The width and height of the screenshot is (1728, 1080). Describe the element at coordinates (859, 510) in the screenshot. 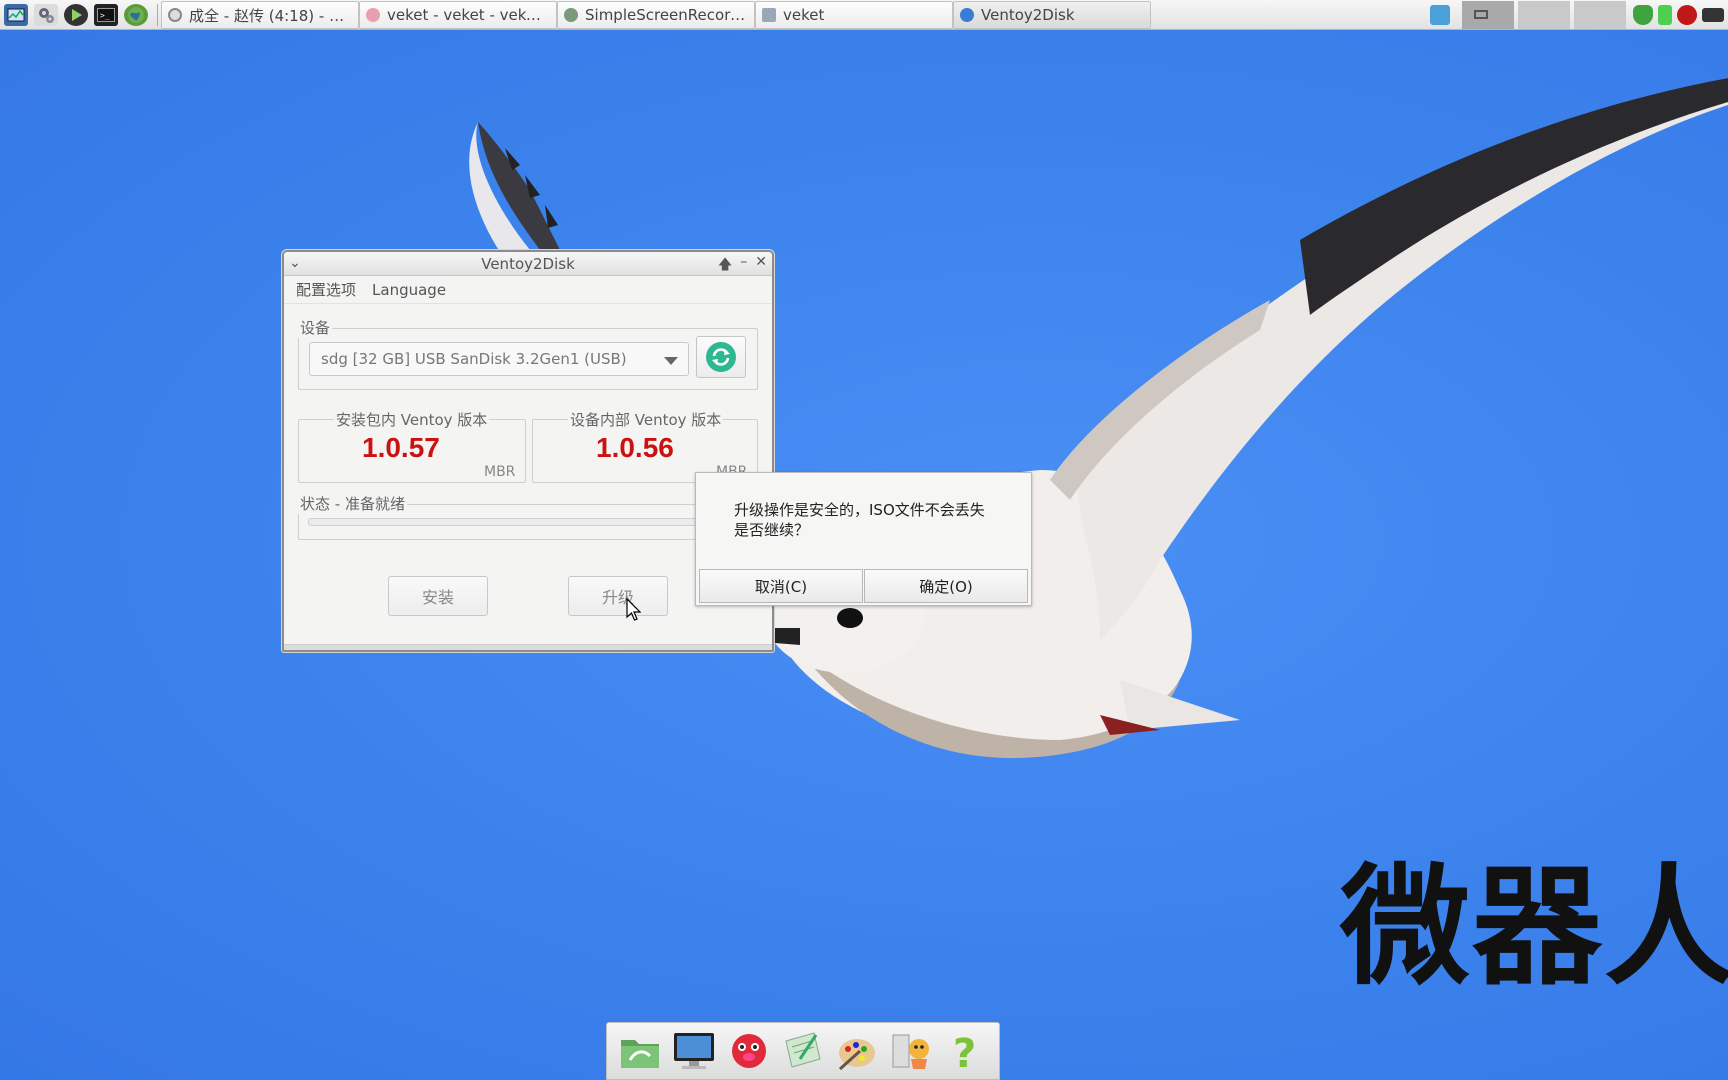

I see `dialog-message-line1: 升级操作是安全的，ISO文件不会丢失` at that location.